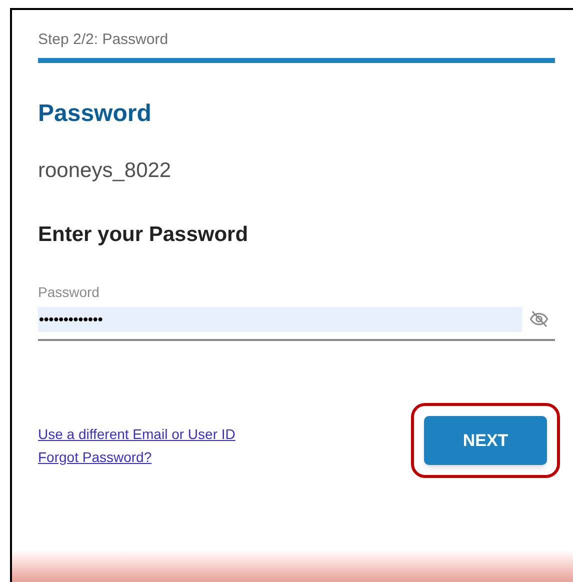  Describe the element at coordinates (144, 235) in the screenshot. I see `prompt-heading: Enter your Password` at that location.